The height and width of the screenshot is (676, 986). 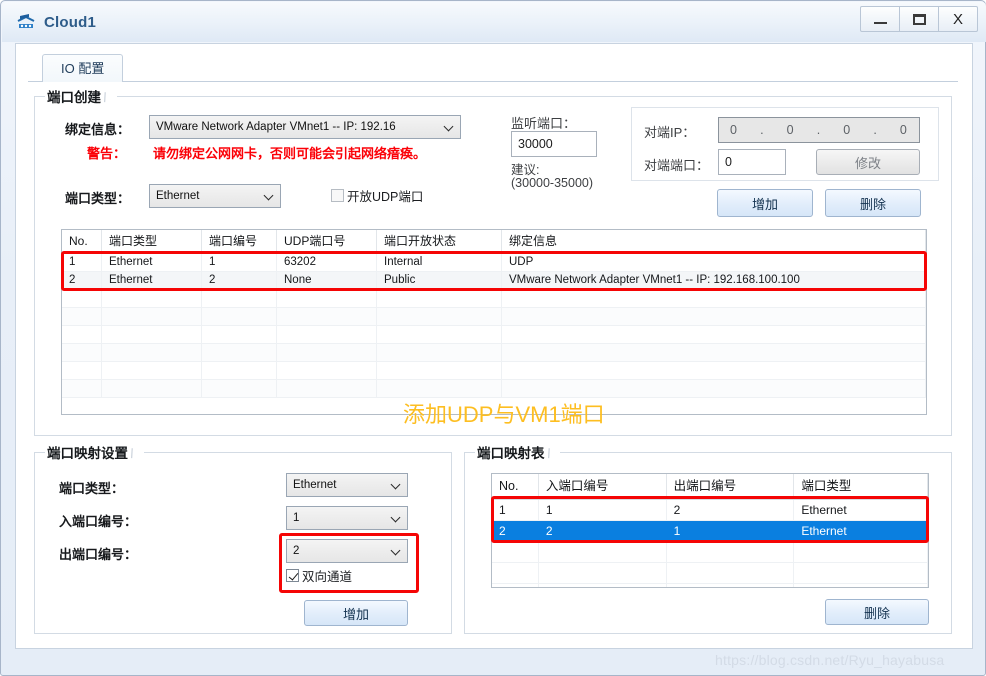 What do you see at coordinates (82, 241) in the screenshot?
I see `port-table-col-header: No.` at bounding box center [82, 241].